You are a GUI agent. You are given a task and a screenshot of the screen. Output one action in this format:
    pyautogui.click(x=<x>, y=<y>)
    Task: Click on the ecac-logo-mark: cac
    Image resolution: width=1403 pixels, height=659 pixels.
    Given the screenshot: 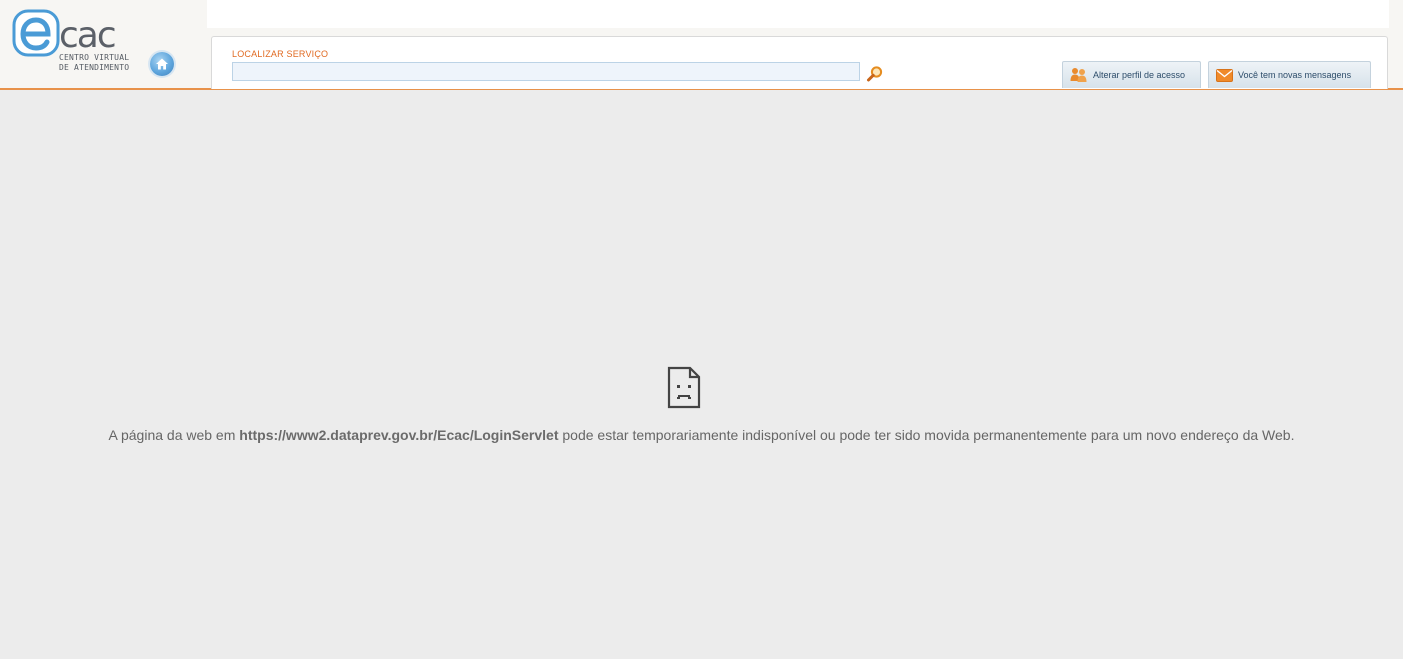 What is the action you would take?
    pyautogui.click(x=64, y=33)
    